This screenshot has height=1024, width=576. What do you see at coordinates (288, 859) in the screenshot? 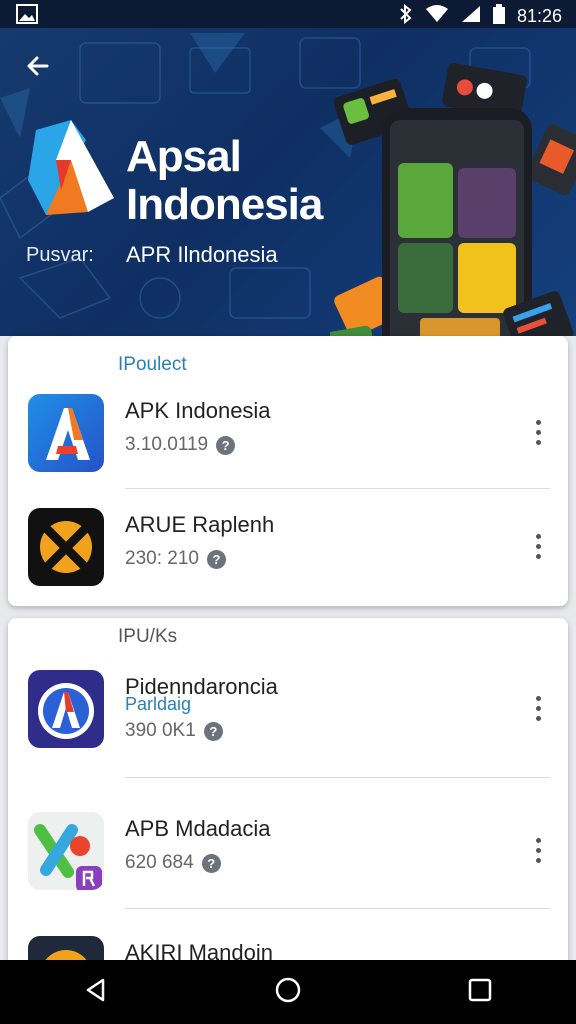
I see `list-item: APB Mdadacia 620 684 ?` at bounding box center [288, 859].